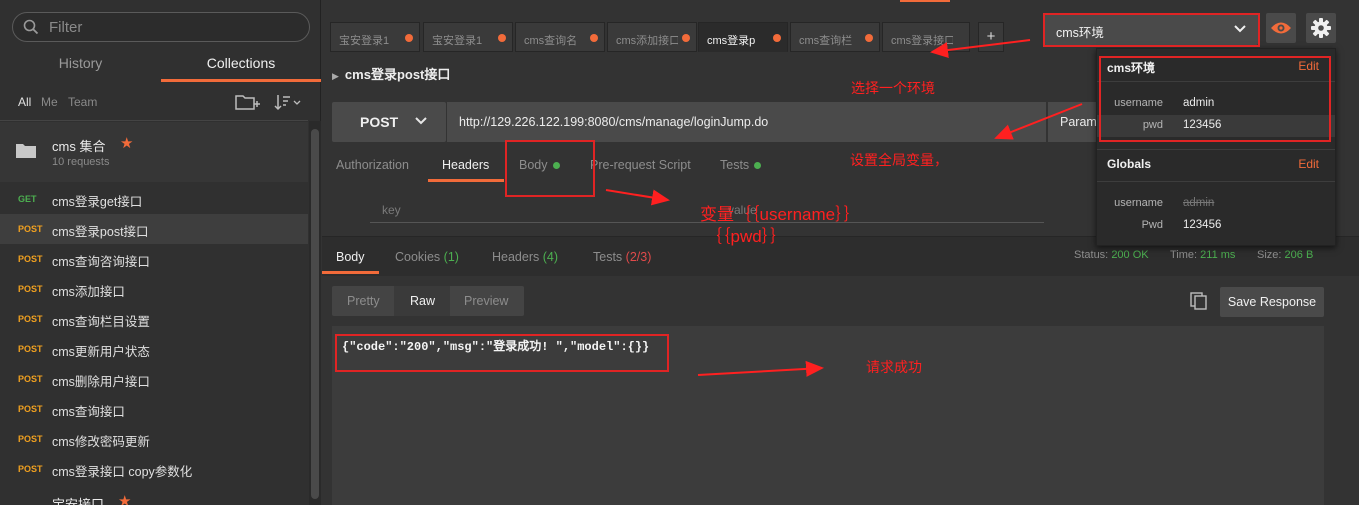 The height and width of the screenshot is (505, 1359). Describe the element at coordinates (980, 48) in the screenshot. I see `arrow-to-tabs` at that location.